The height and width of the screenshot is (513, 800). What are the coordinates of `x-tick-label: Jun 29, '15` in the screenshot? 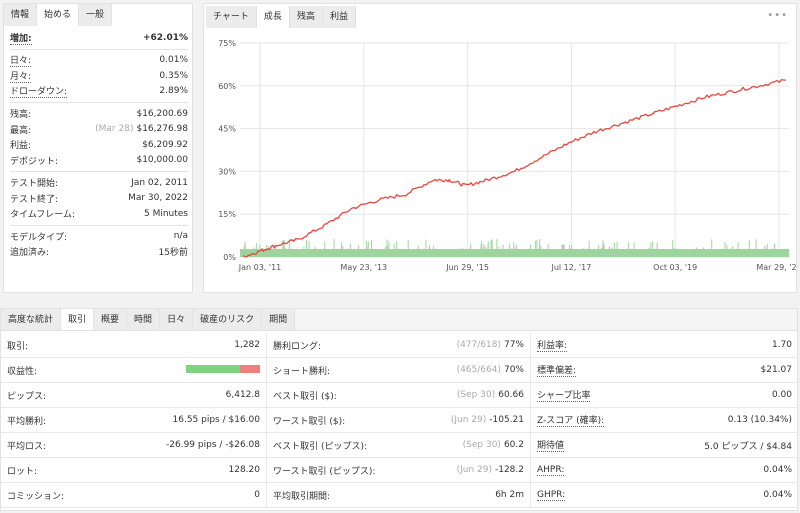 It's located at (467, 267).